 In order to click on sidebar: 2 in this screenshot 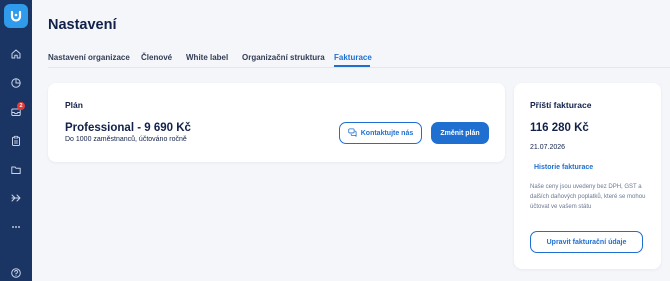, I will do `click(16, 140)`.